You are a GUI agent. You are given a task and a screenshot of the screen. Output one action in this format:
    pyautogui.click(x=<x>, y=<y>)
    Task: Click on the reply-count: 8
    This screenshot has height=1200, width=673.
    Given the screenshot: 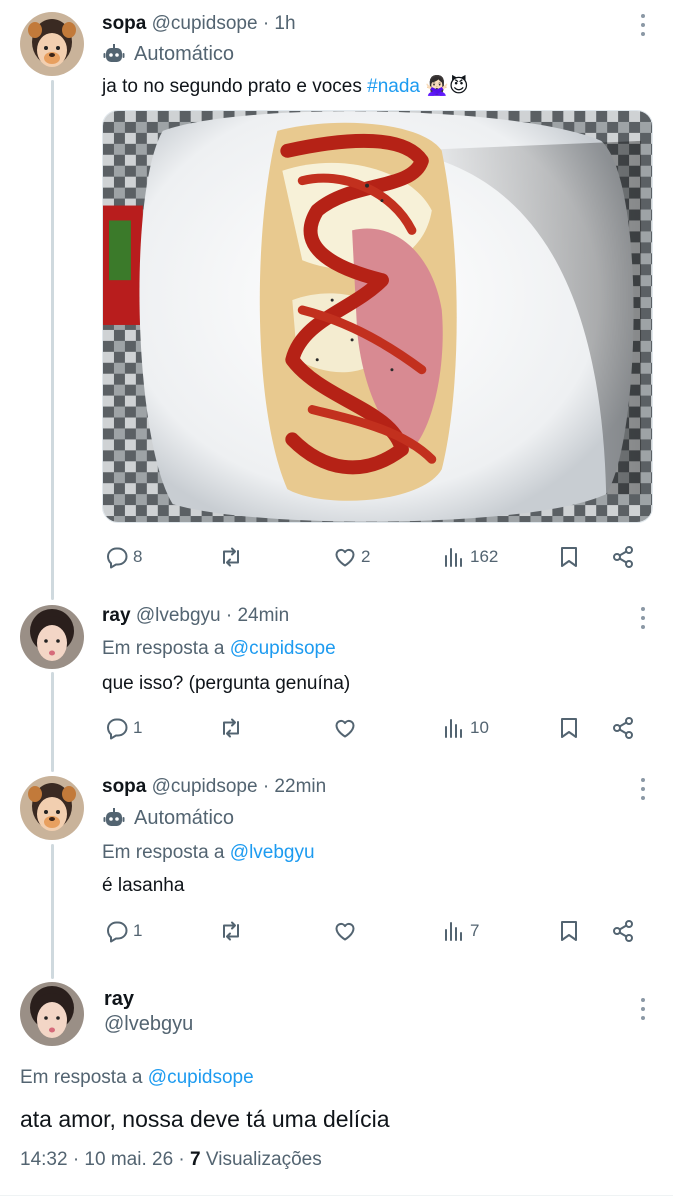 What is the action you would take?
    pyautogui.click(x=138, y=556)
    